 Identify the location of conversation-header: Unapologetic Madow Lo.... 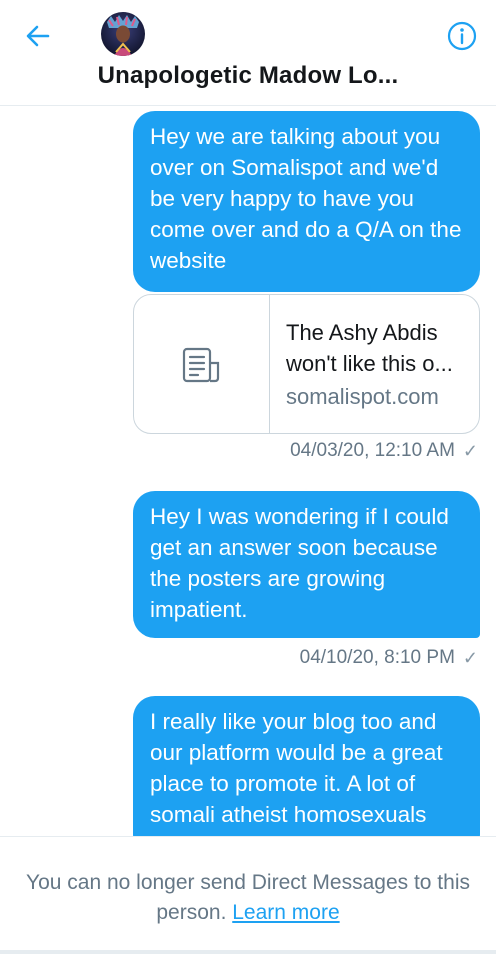
(248, 53).